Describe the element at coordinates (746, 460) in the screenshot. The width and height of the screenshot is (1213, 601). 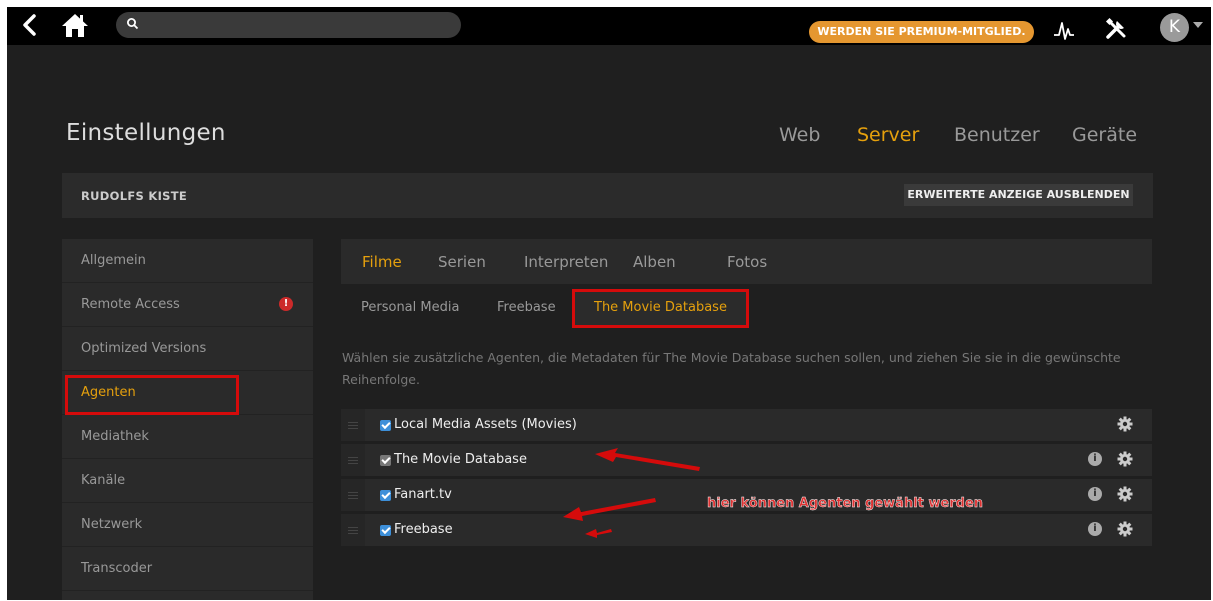
I see `list-item: The Movie Database i` at that location.